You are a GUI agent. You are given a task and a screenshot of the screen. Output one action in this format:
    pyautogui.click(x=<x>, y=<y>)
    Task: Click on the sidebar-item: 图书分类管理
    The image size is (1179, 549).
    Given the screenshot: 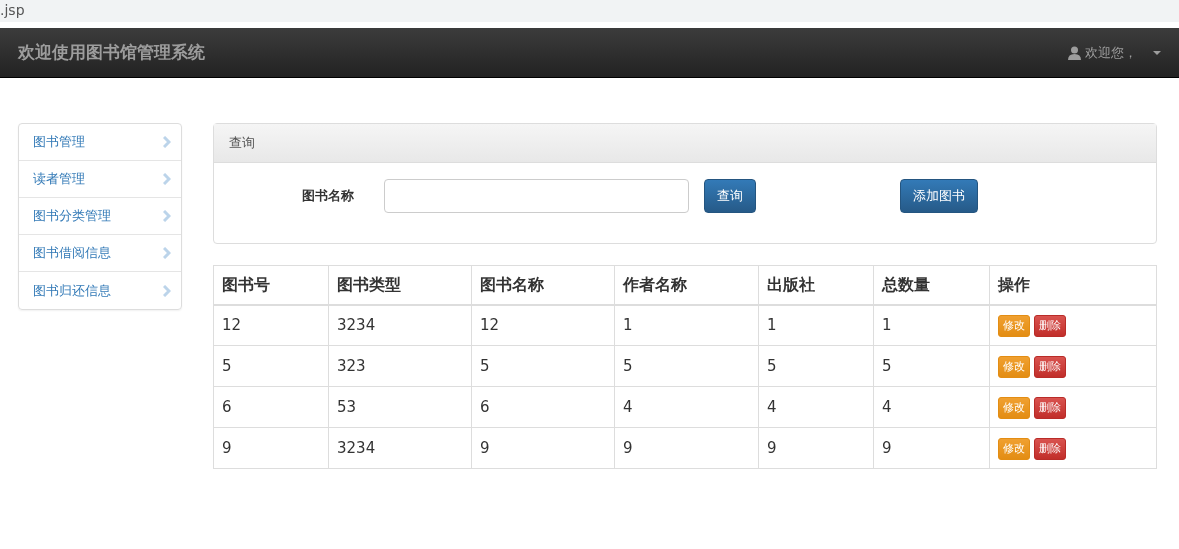 What is the action you would take?
    pyautogui.click(x=100, y=216)
    